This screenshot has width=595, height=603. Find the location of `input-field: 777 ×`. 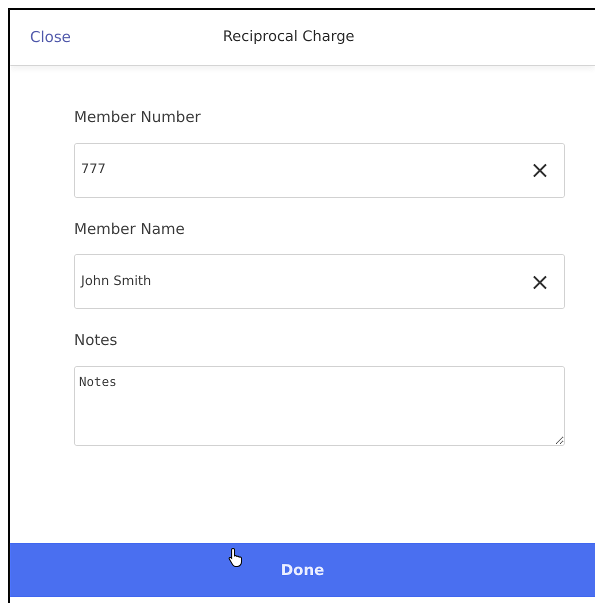

input-field: 777 × is located at coordinates (319, 170).